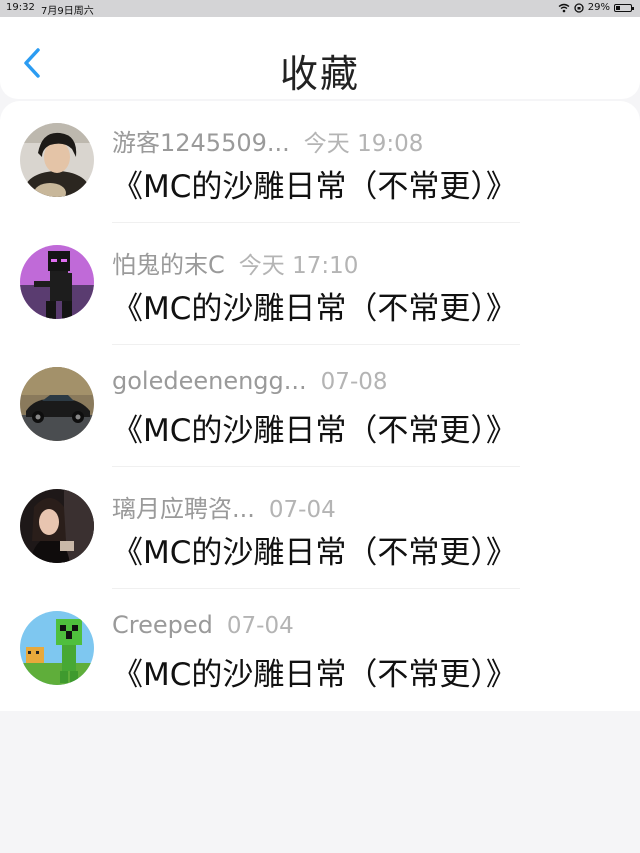 The image size is (640, 853). I want to click on status-date: 7月9日周六, so click(67, 11).